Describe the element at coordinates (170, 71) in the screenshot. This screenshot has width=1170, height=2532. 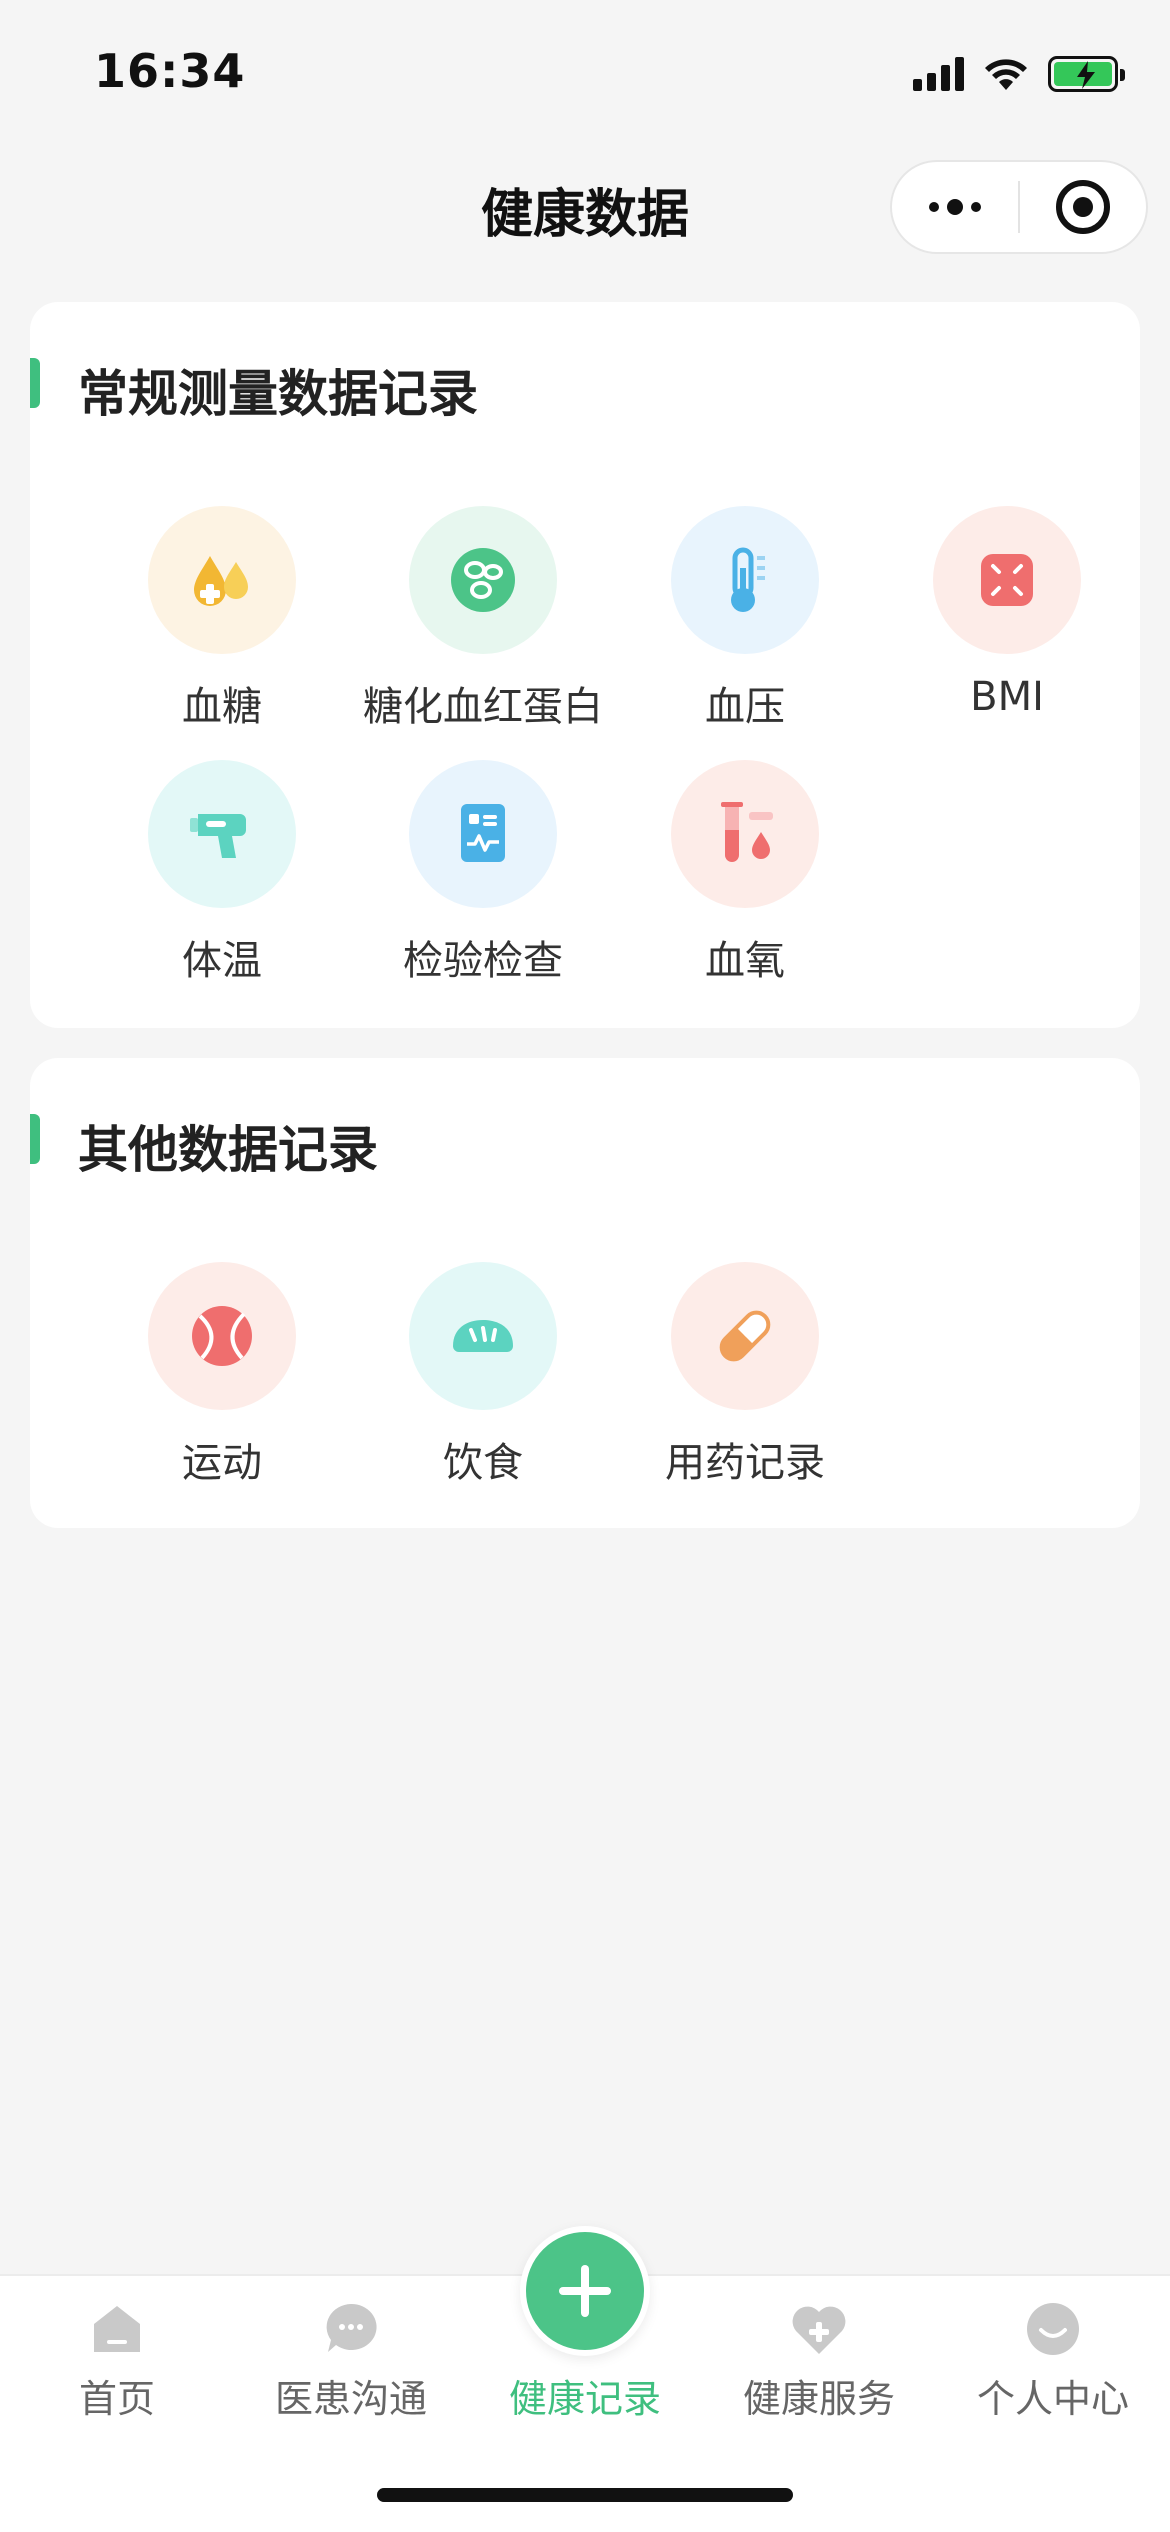
I see `status-time: 16:34` at that location.